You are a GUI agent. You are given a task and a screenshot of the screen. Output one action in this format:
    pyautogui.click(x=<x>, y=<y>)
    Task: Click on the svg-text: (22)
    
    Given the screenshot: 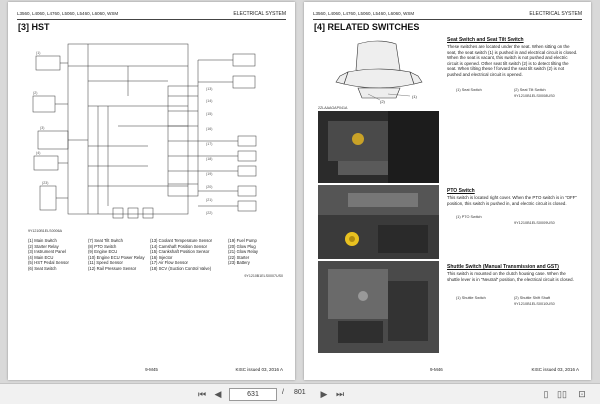 What is the action you would take?
    pyautogui.click(x=209, y=213)
    